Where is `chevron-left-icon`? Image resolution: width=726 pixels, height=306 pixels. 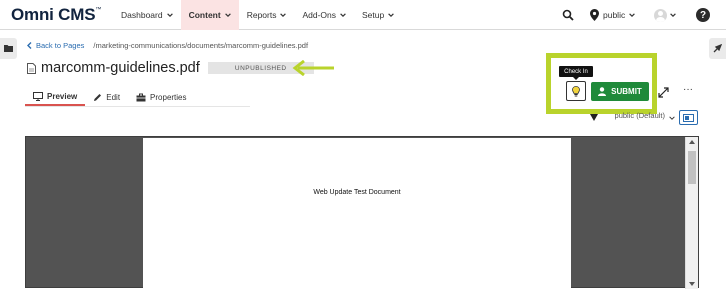 chevron-left-icon is located at coordinates (29, 45).